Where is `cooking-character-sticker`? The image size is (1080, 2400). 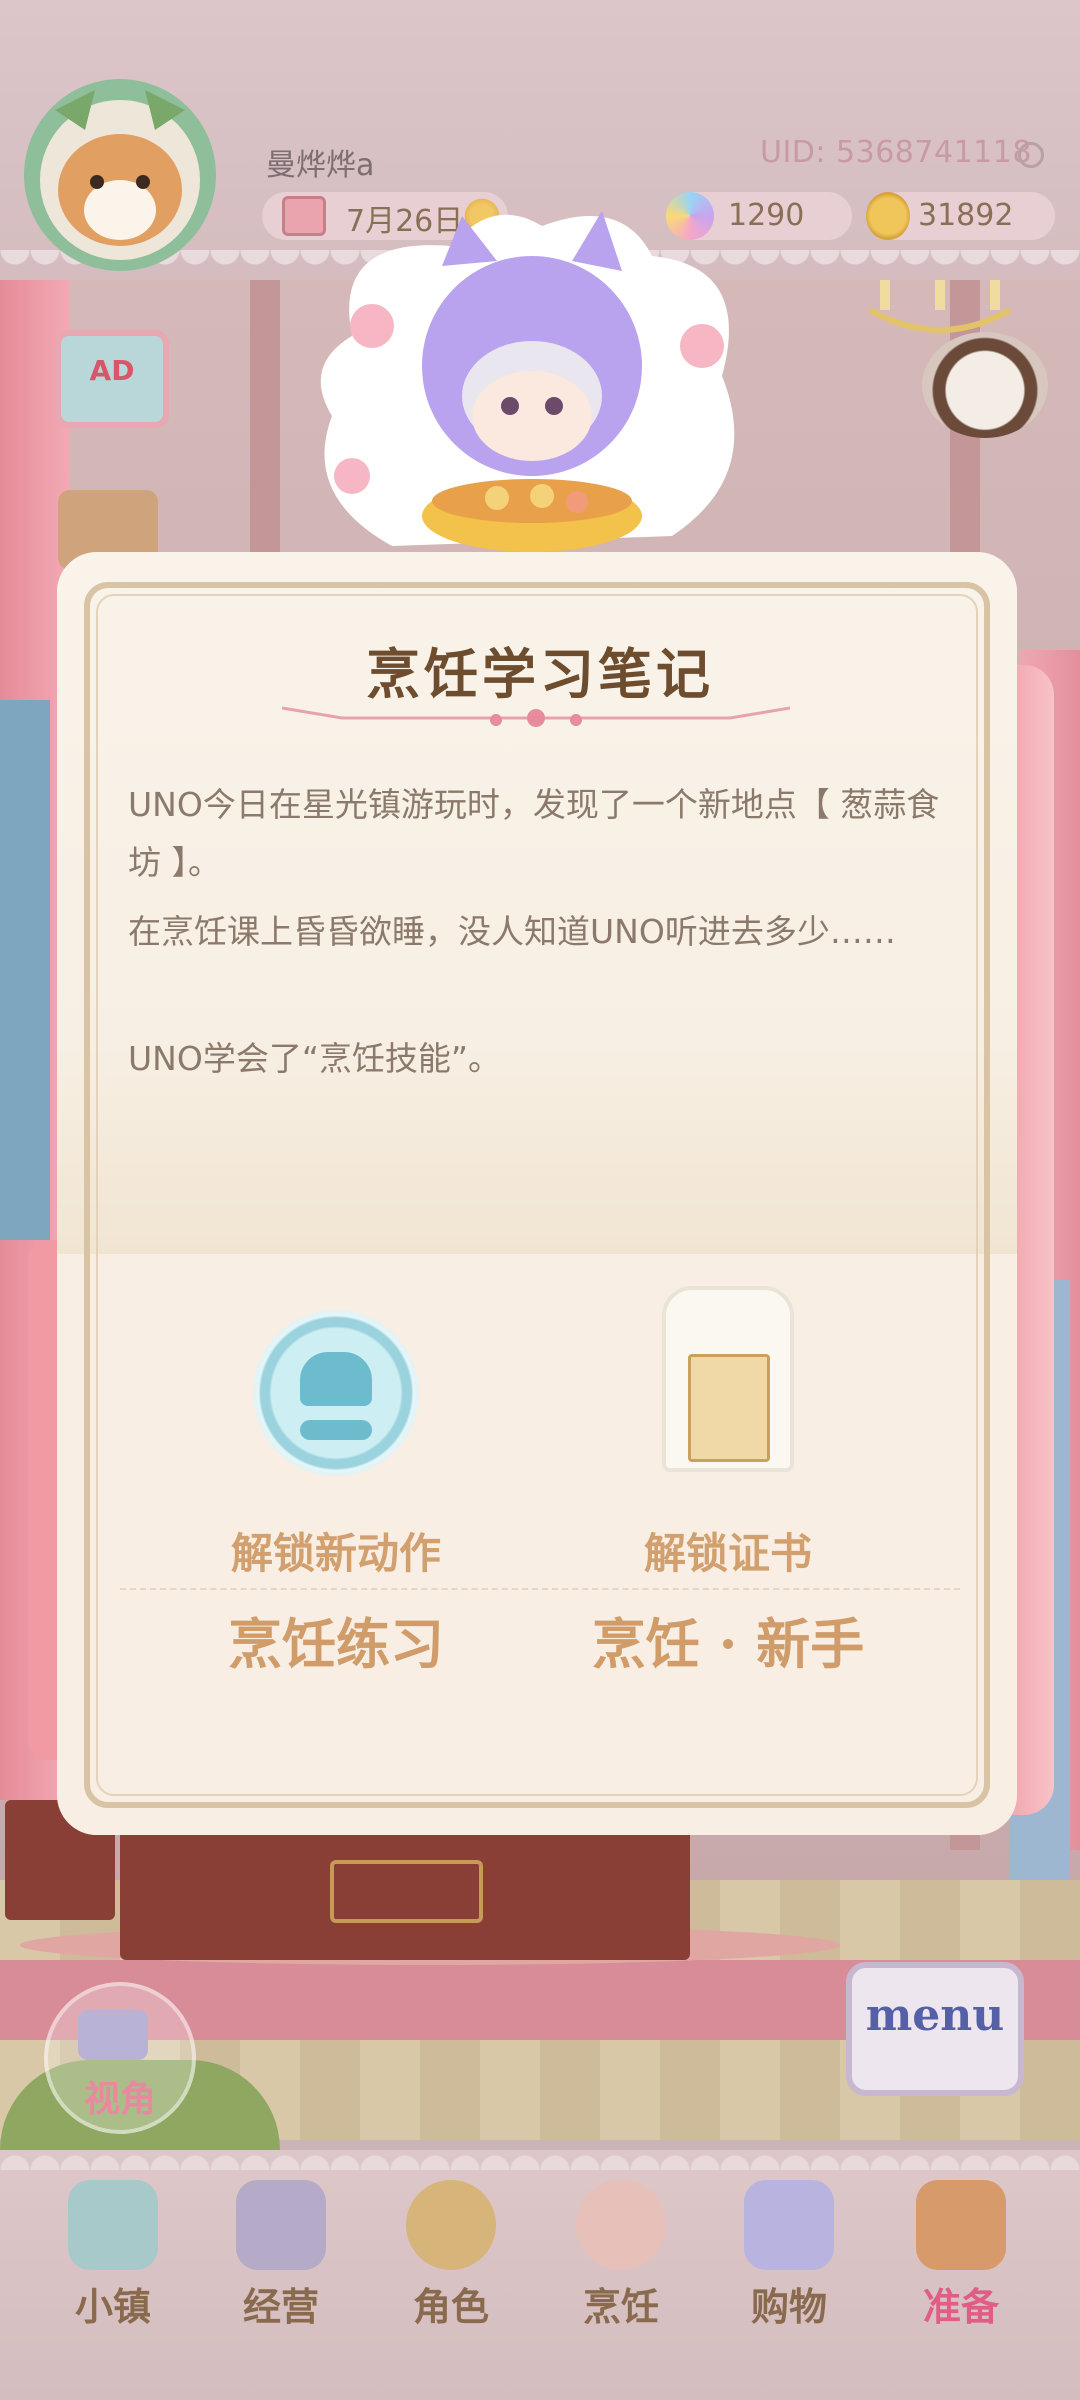 cooking-character-sticker is located at coordinates (527, 381).